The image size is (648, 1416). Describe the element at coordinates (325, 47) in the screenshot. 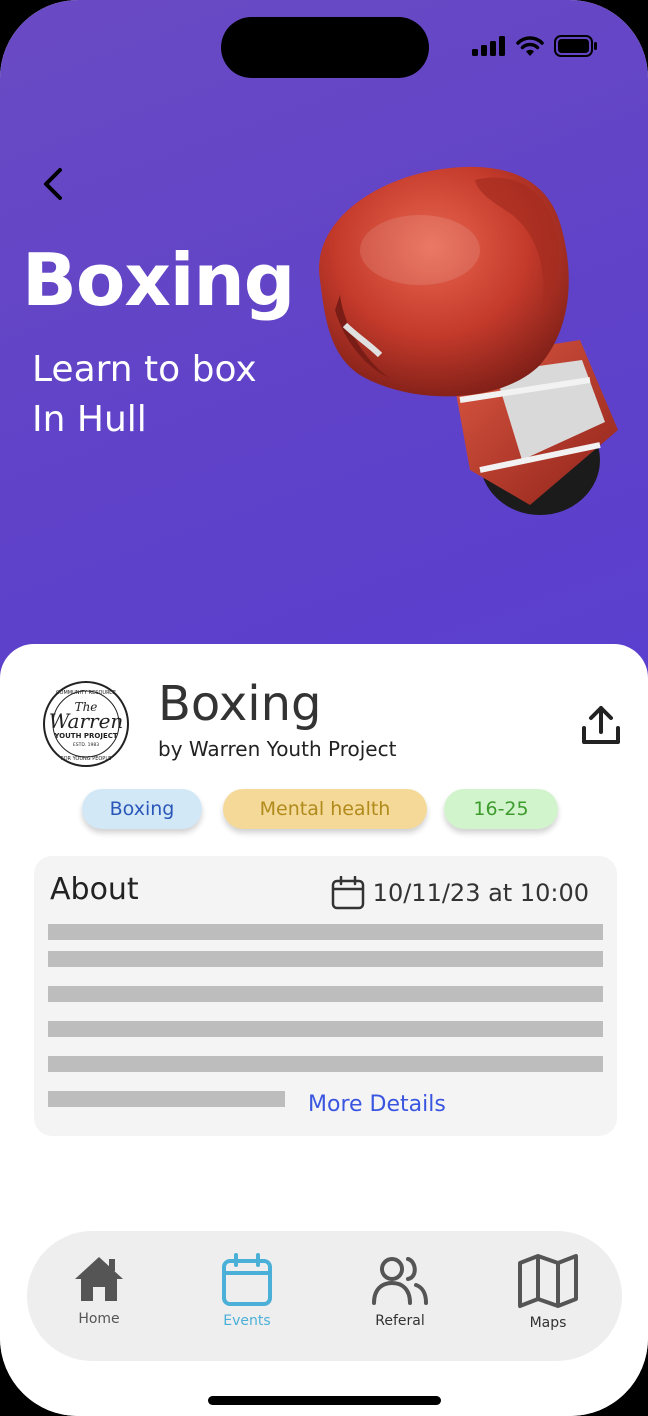

I see `dynamic-island` at that location.